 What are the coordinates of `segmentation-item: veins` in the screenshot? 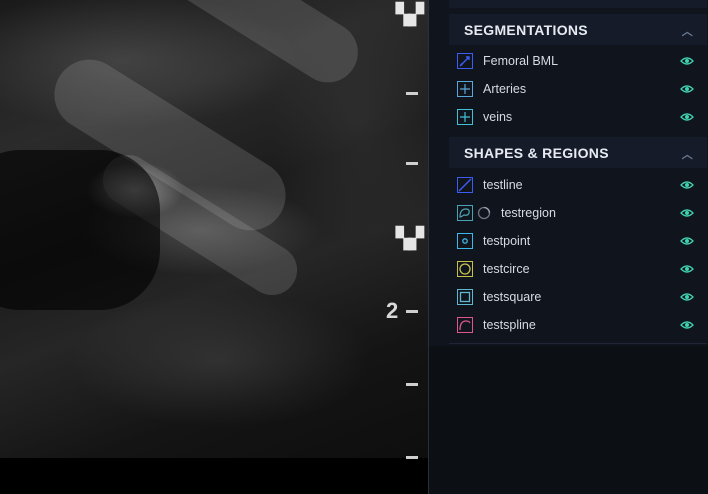 It's located at (578, 117).